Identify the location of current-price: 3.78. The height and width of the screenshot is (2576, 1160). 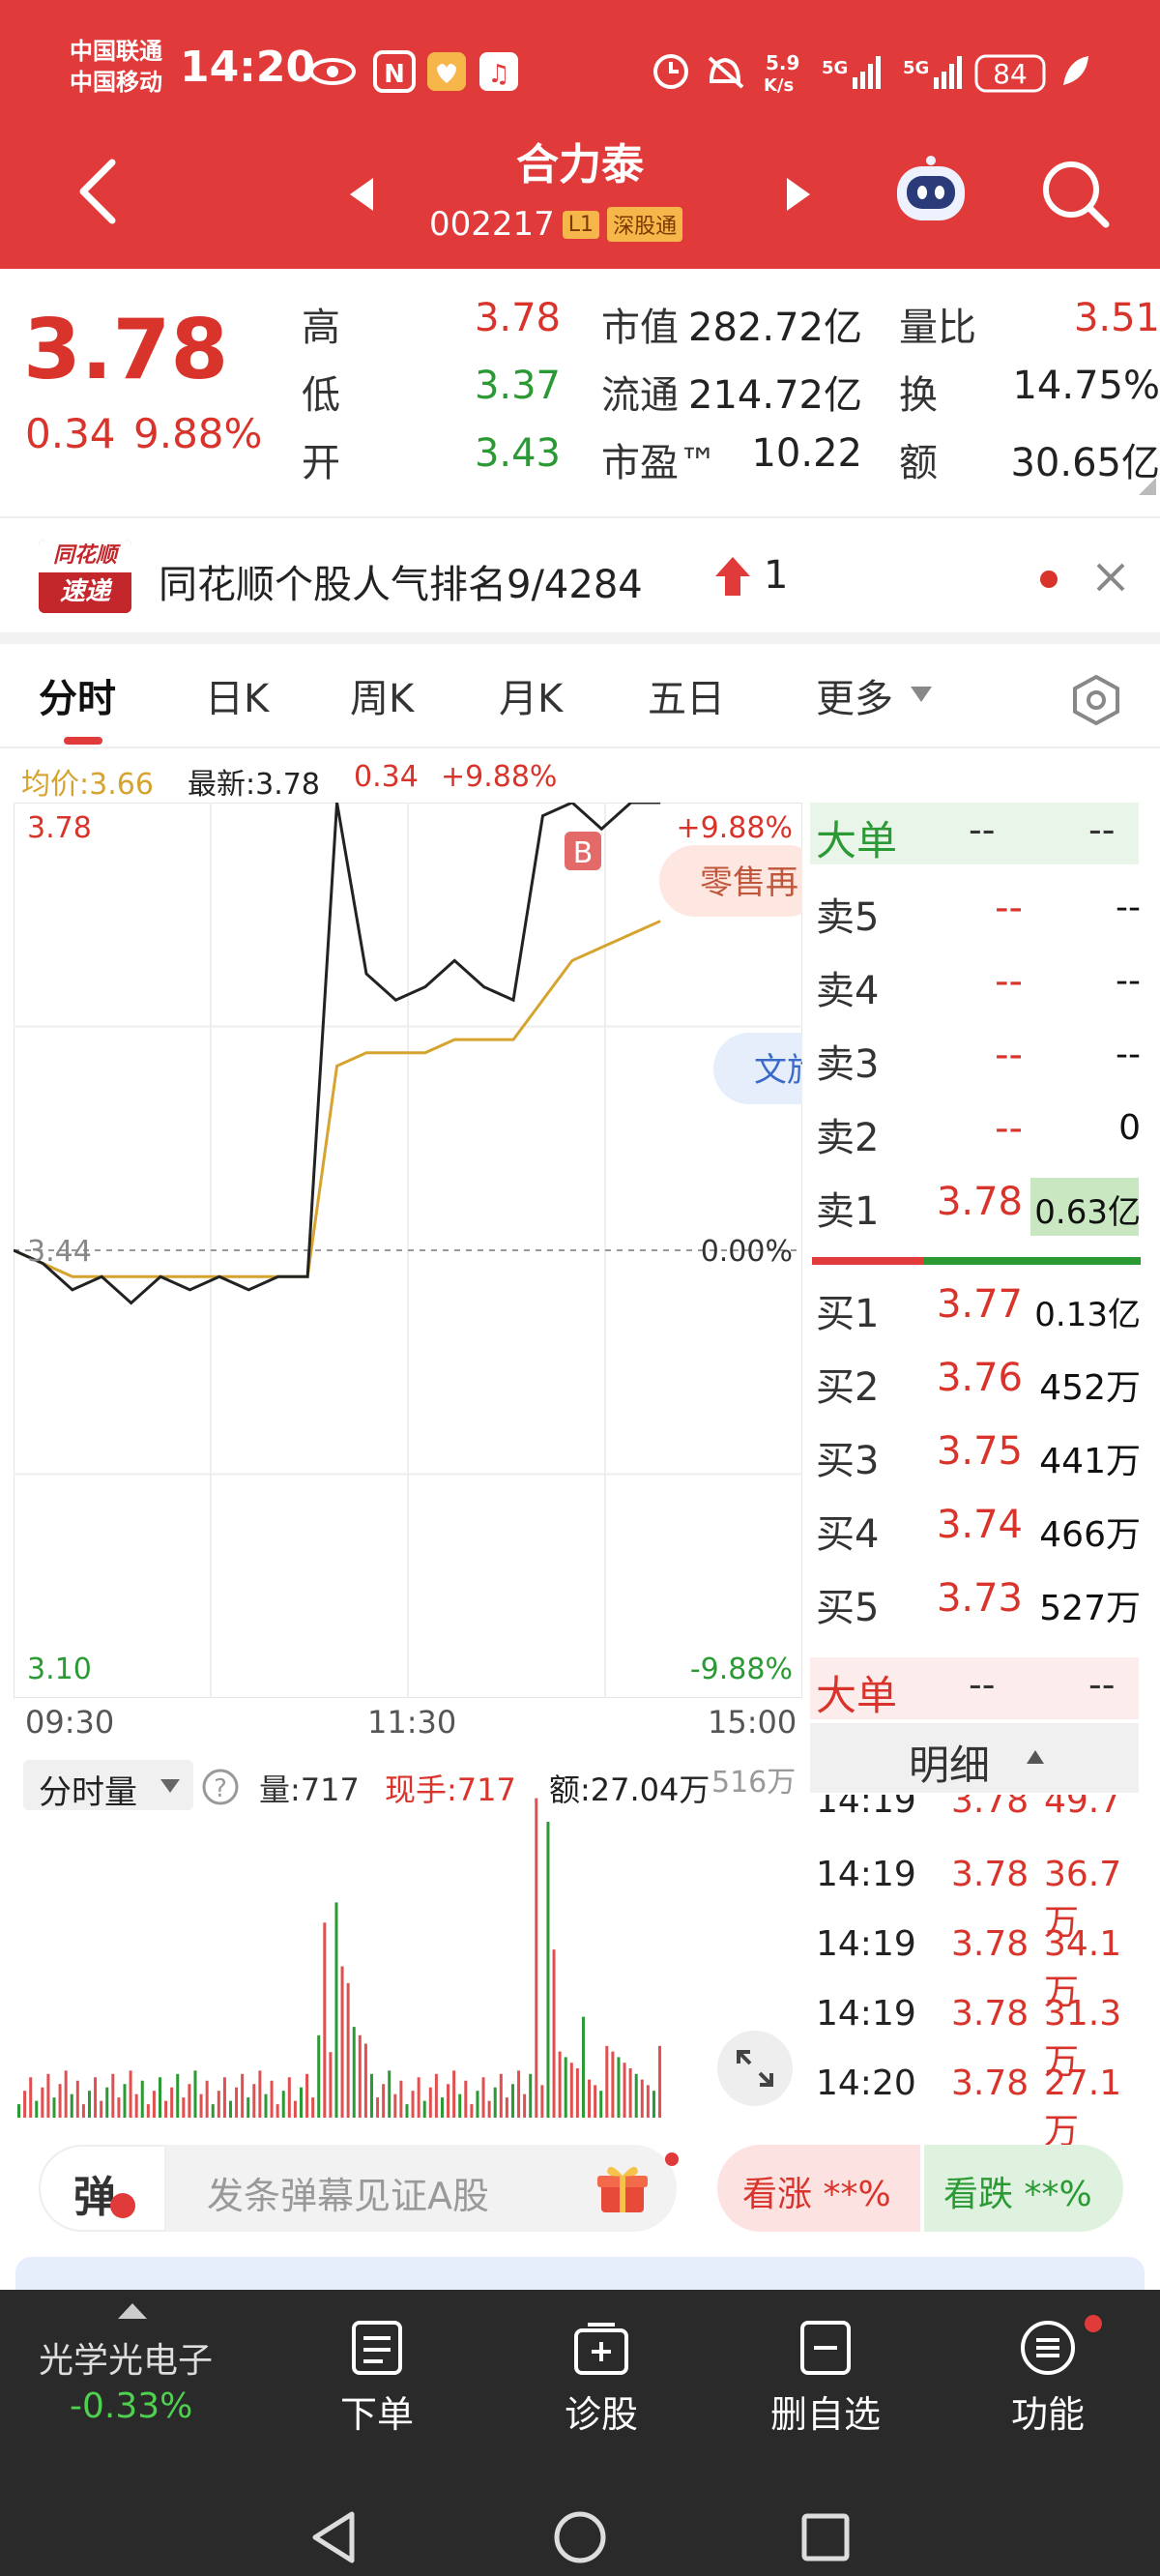
(126, 350).